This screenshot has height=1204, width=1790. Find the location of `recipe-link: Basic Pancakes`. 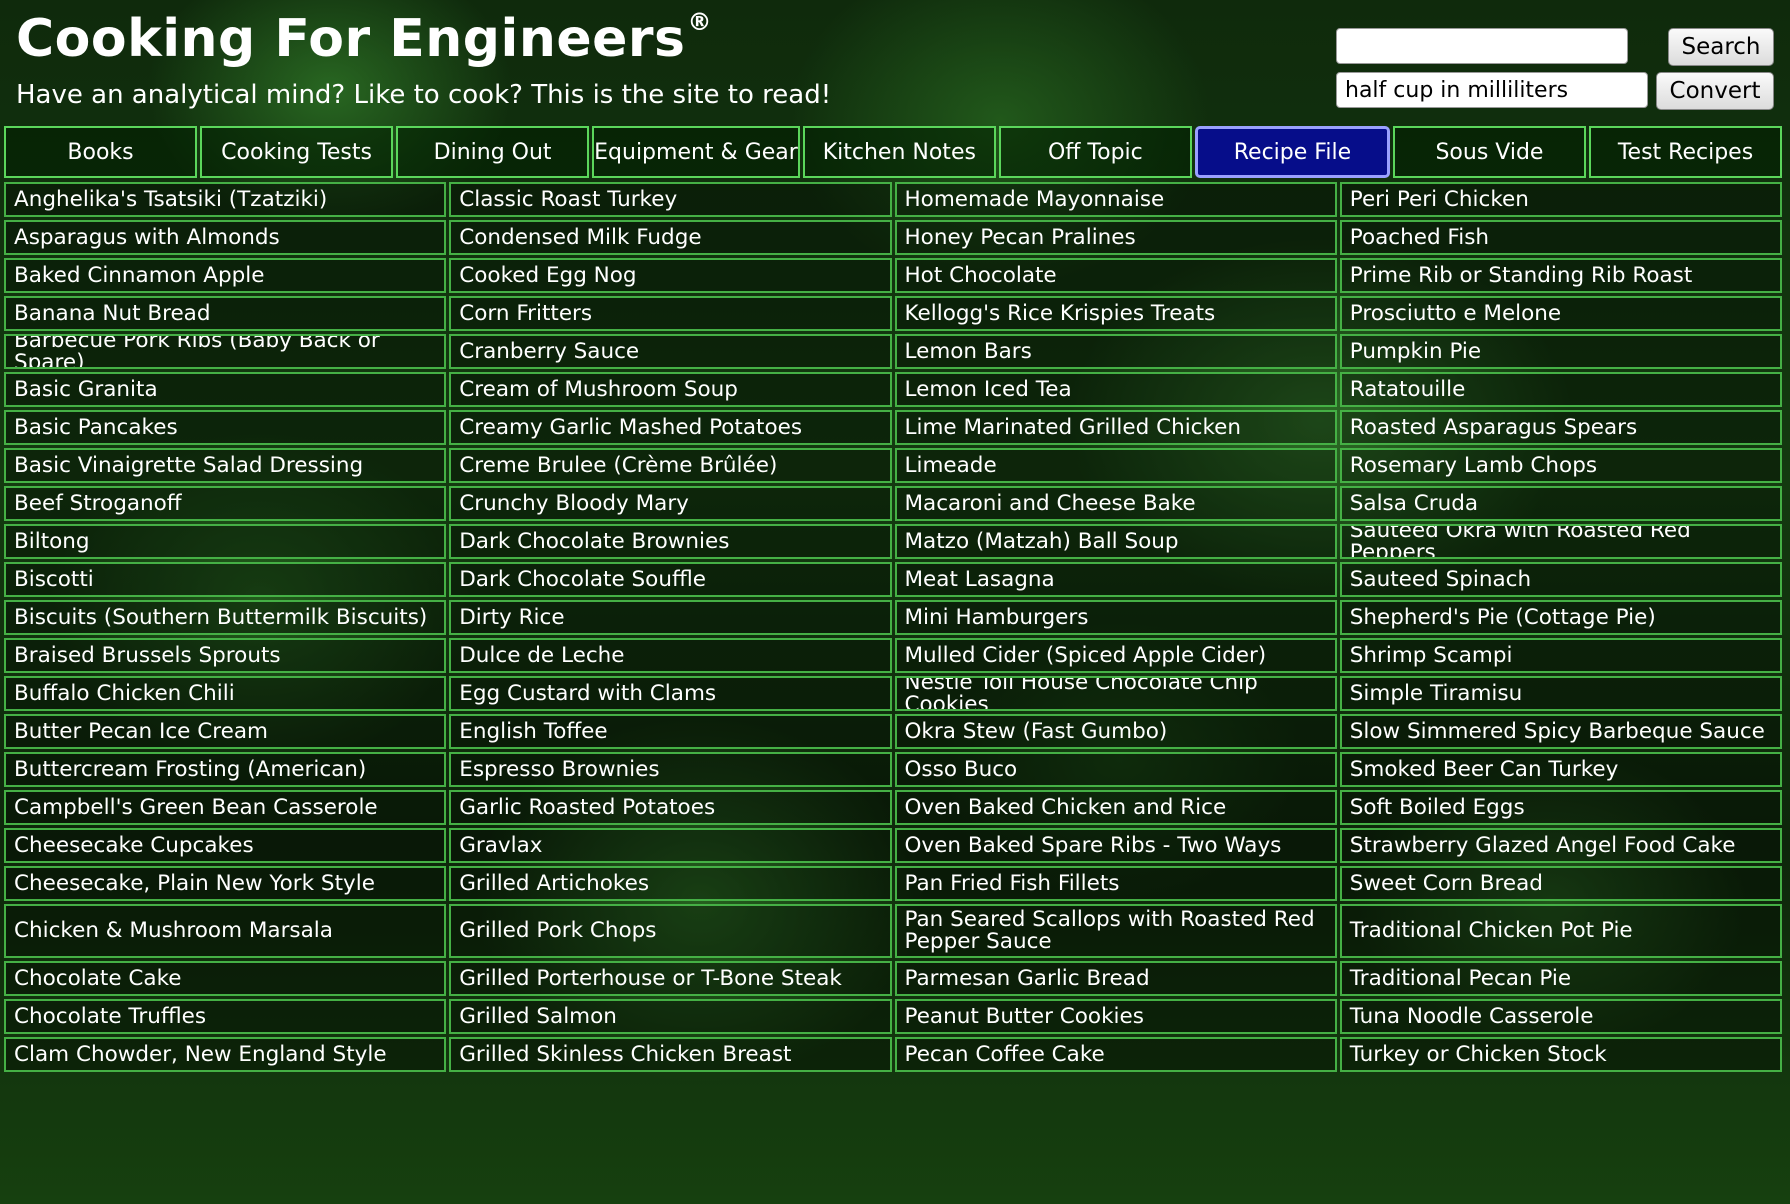

recipe-link: Basic Pancakes is located at coordinates (225, 427).